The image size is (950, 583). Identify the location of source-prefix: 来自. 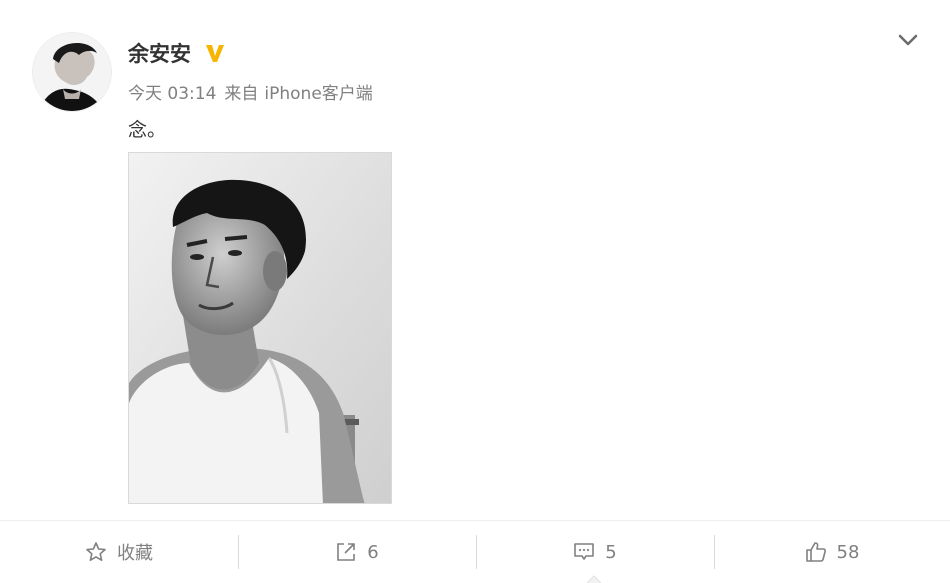
(241, 94).